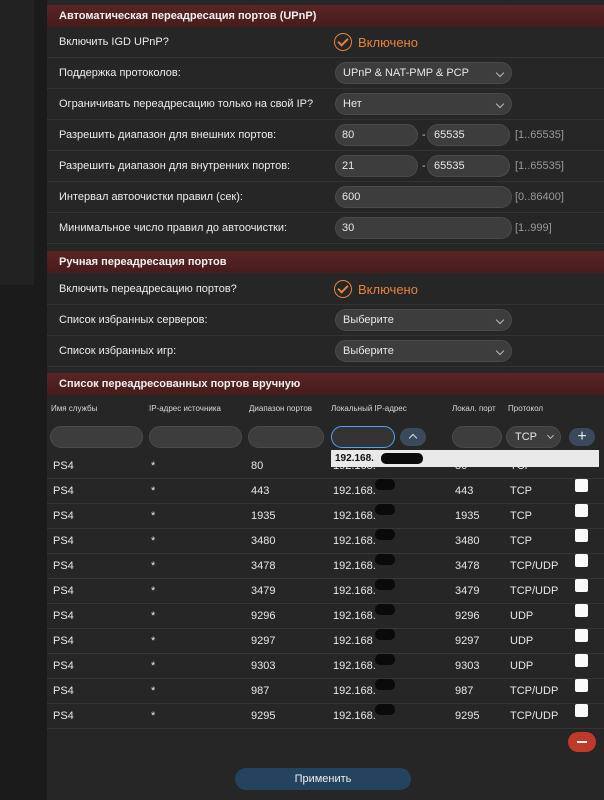  I want to click on col-header-src: IP-адрес источника, so click(185, 408).